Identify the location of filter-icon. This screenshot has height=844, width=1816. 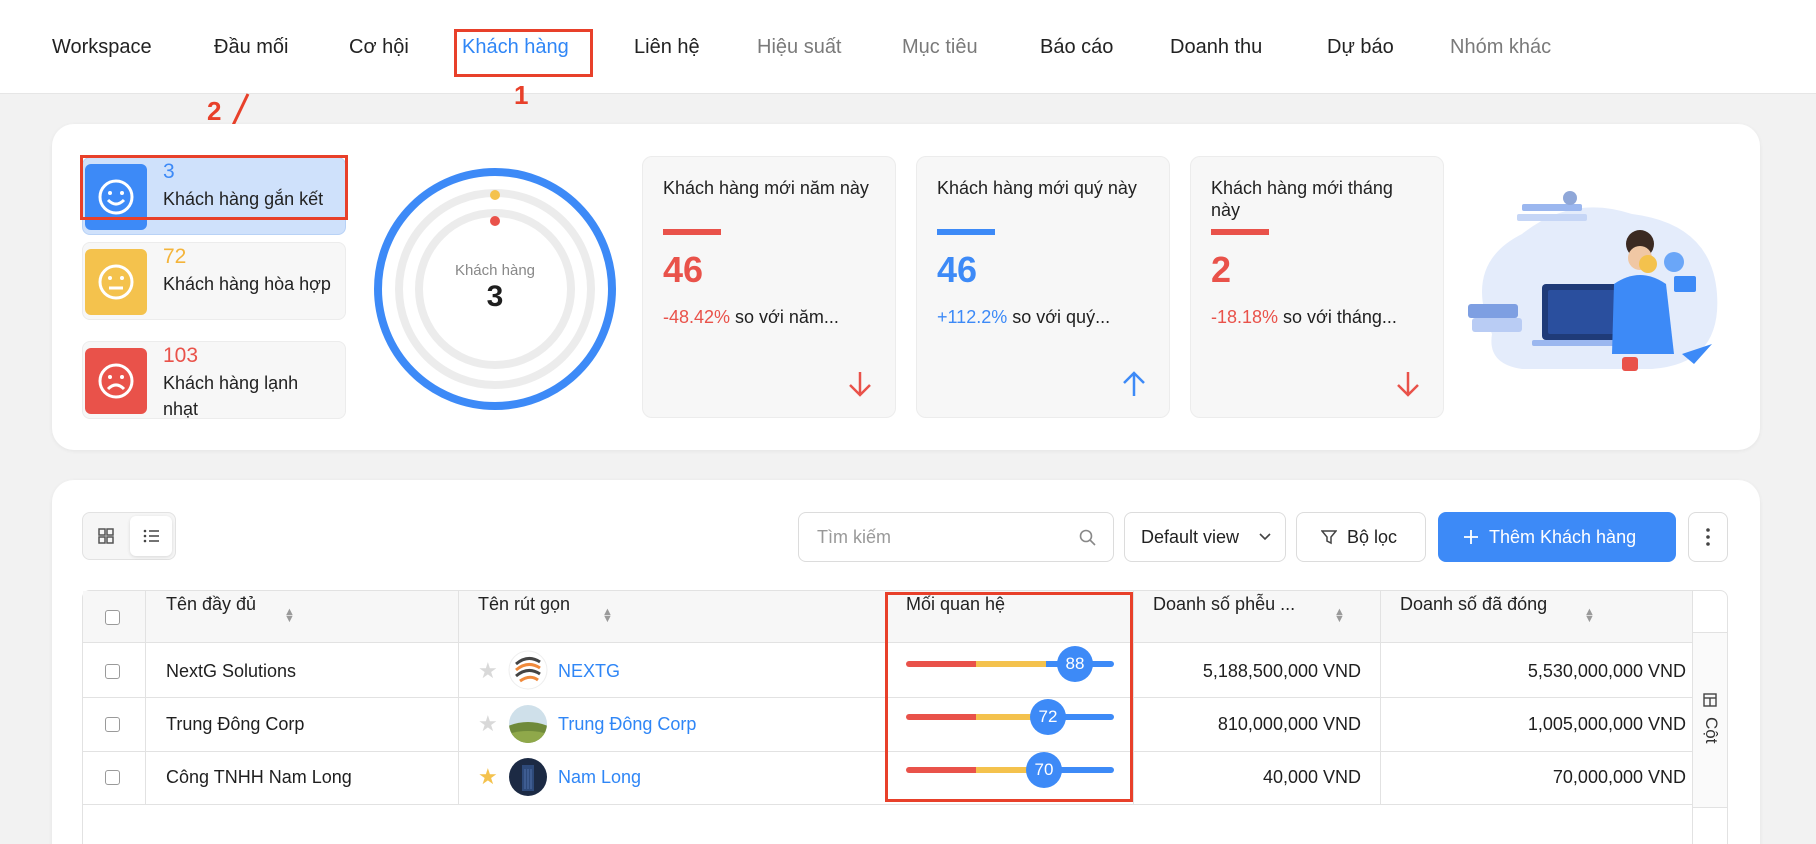
(1329, 537).